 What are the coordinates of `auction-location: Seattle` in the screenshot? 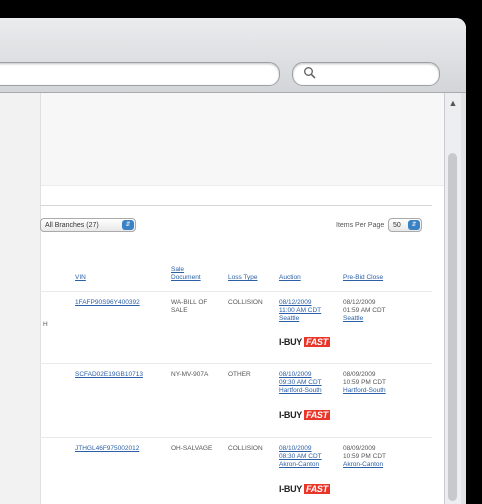 It's located at (289, 318).